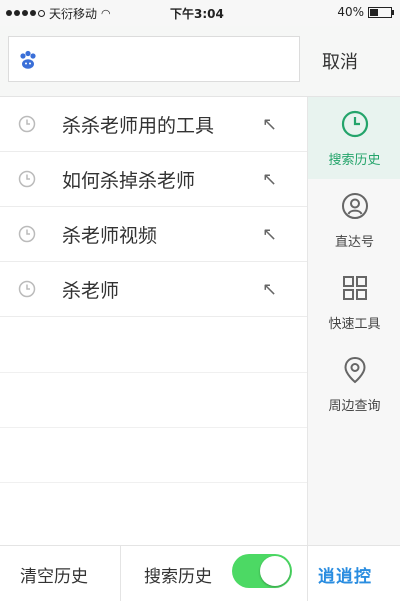  Describe the element at coordinates (275, 571) in the screenshot. I see `toggle-knob` at that location.